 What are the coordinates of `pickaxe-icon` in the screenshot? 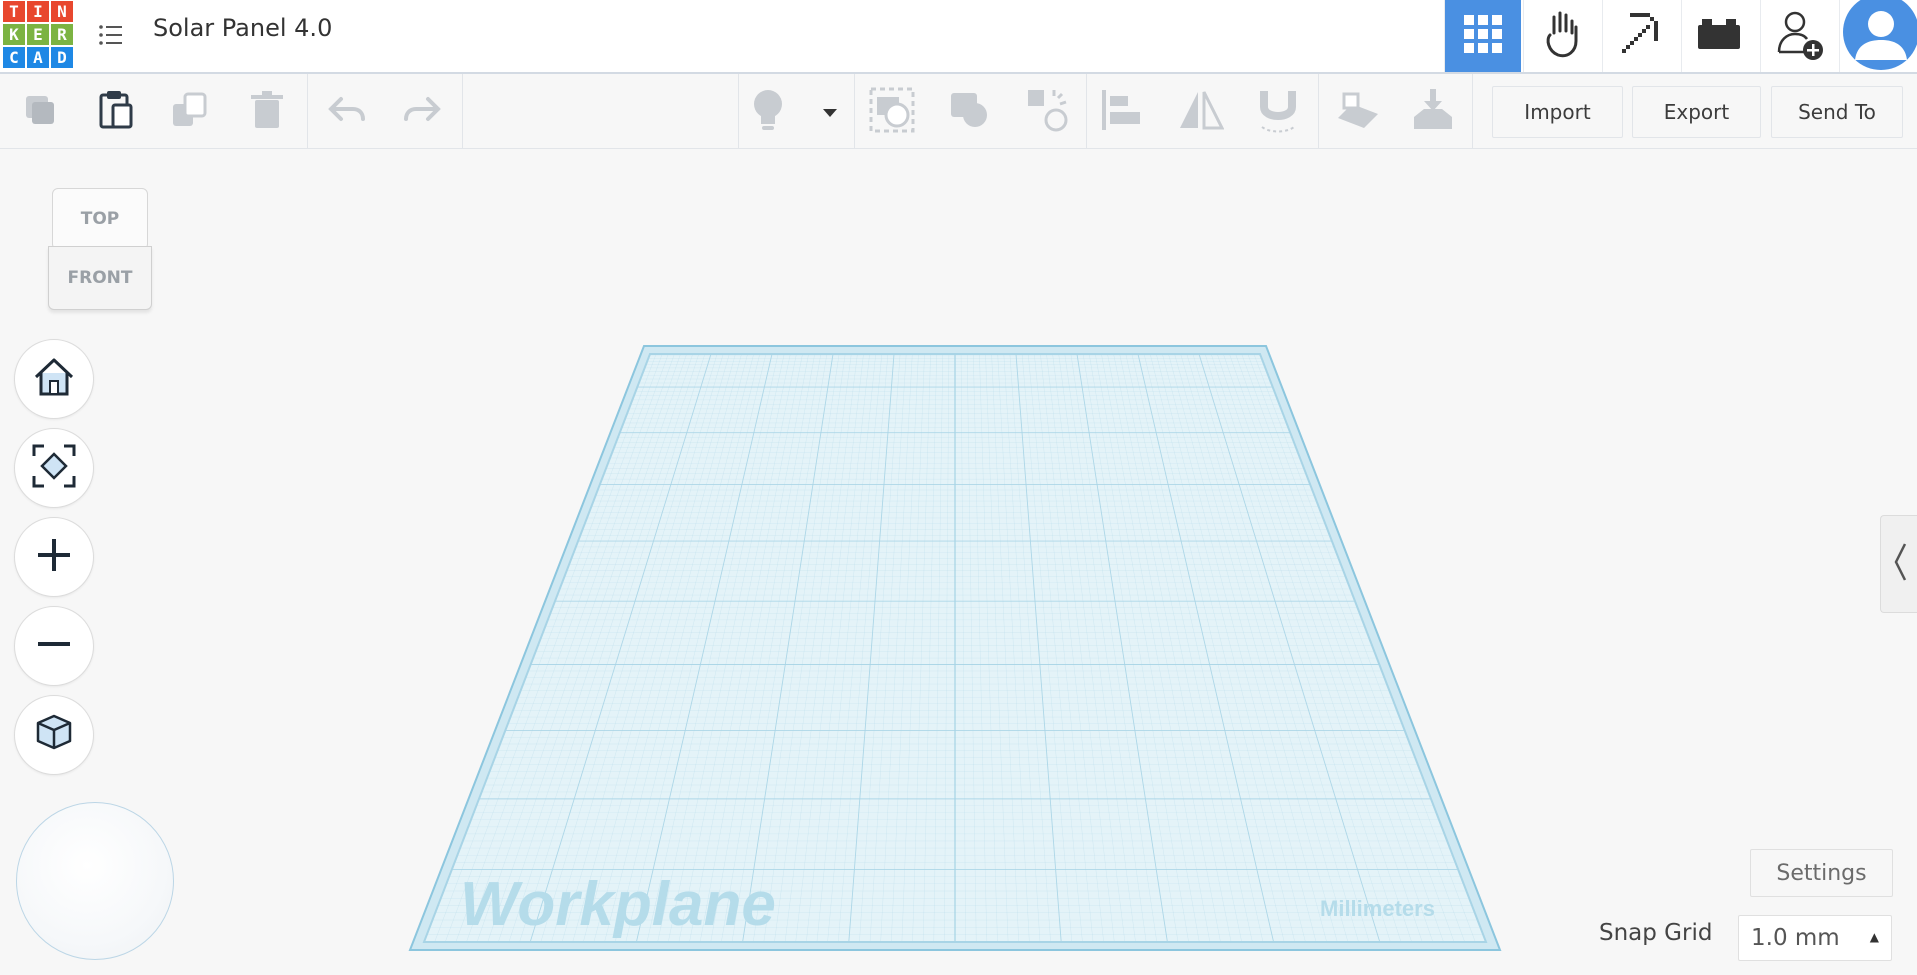 It's located at (1641, 36).